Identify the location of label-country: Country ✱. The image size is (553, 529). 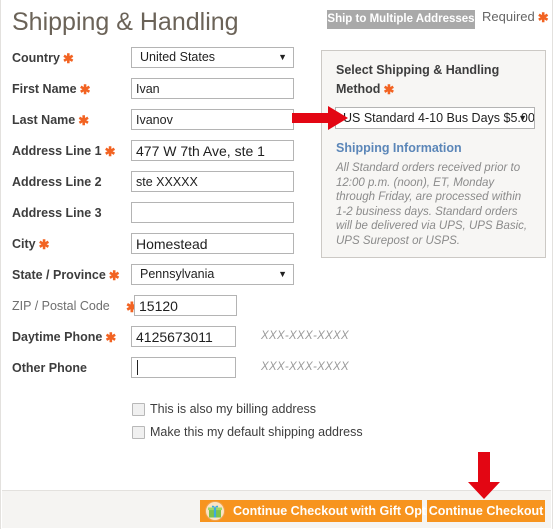
(43, 59).